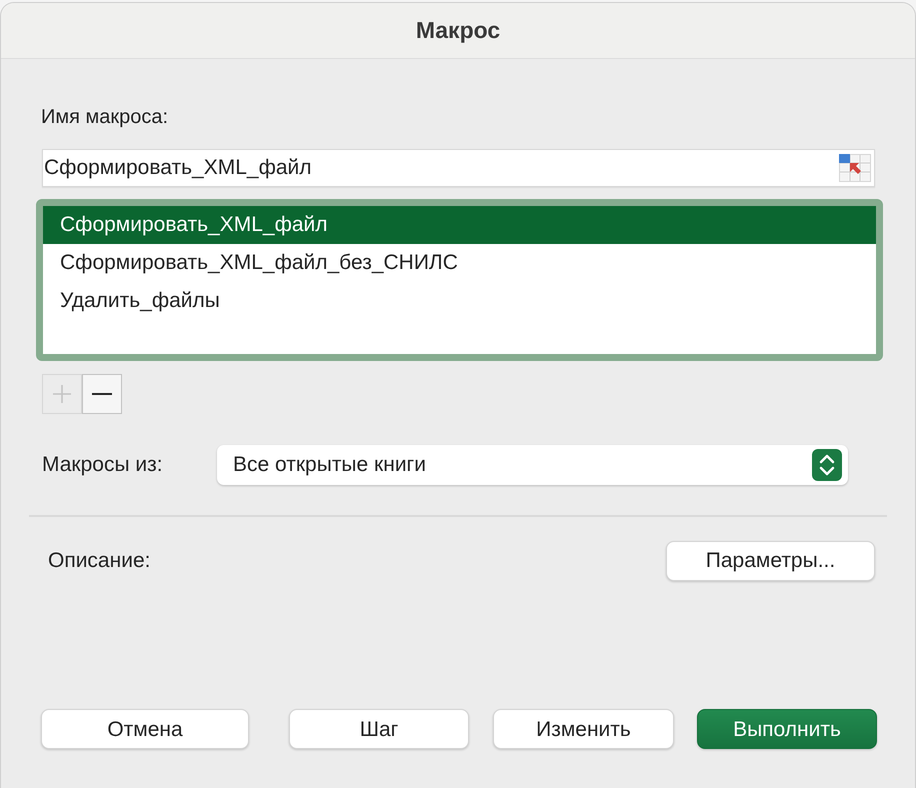  I want to click on run-button: Выполнить, so click(787, 729).